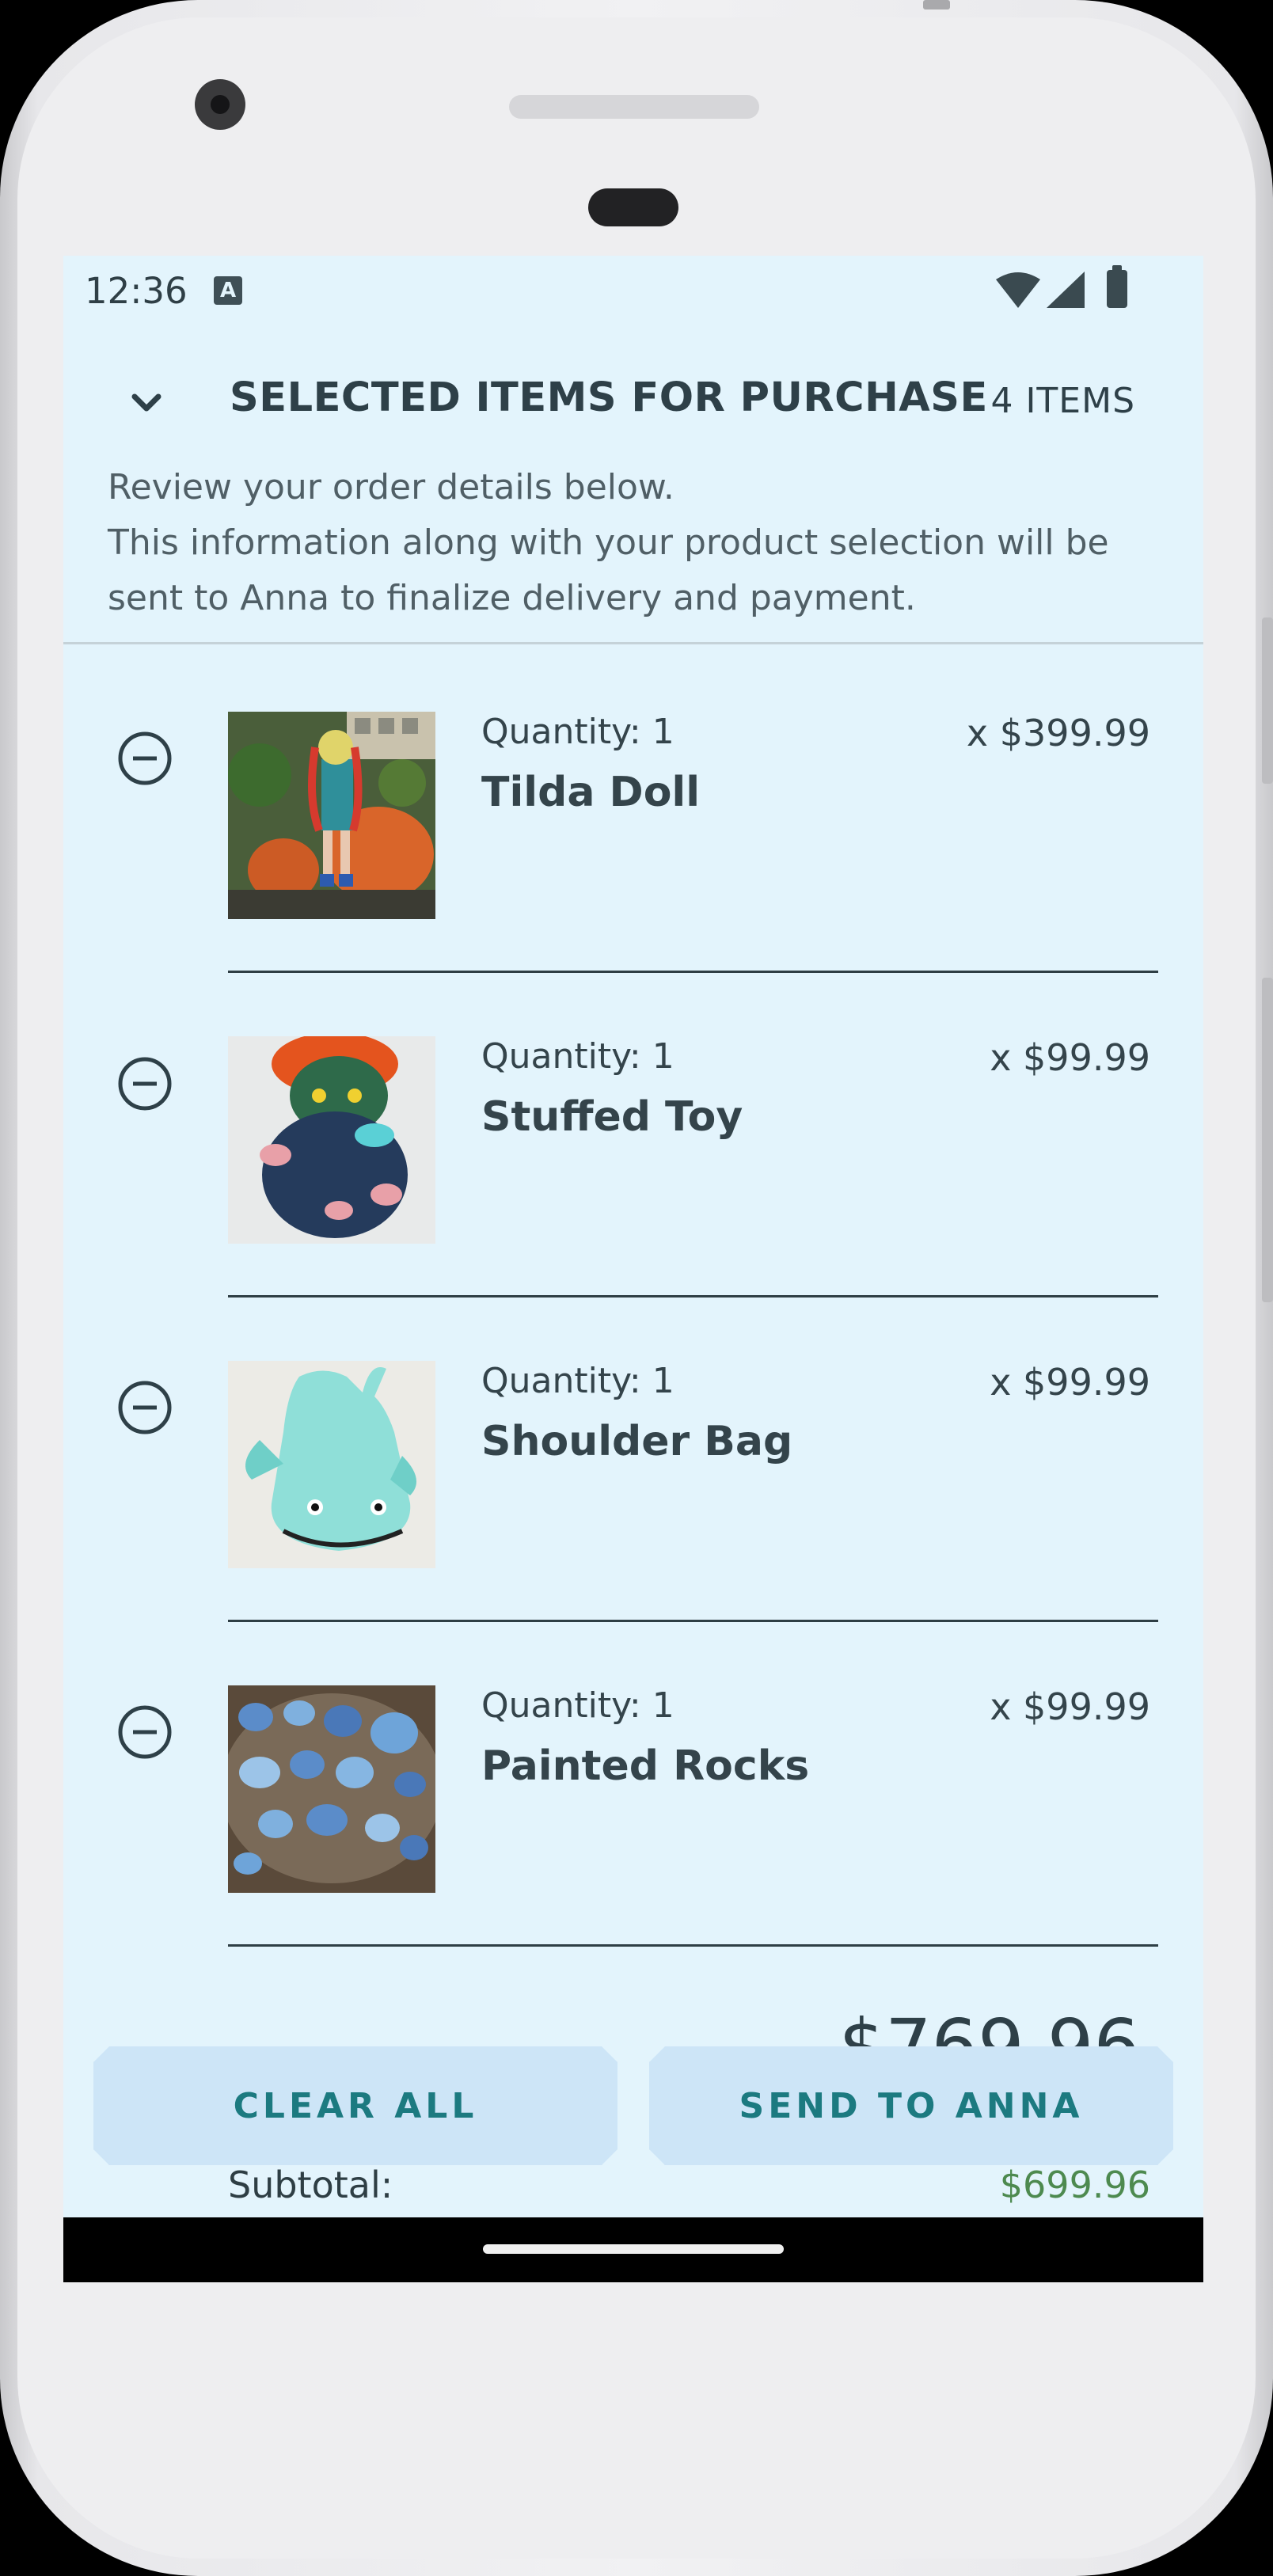 This screenshot has height=2576, width=1273. Describe the element at coordinates (637, 1441) in the screenshot. I see `item-name: Shoulder Bag` at that location.